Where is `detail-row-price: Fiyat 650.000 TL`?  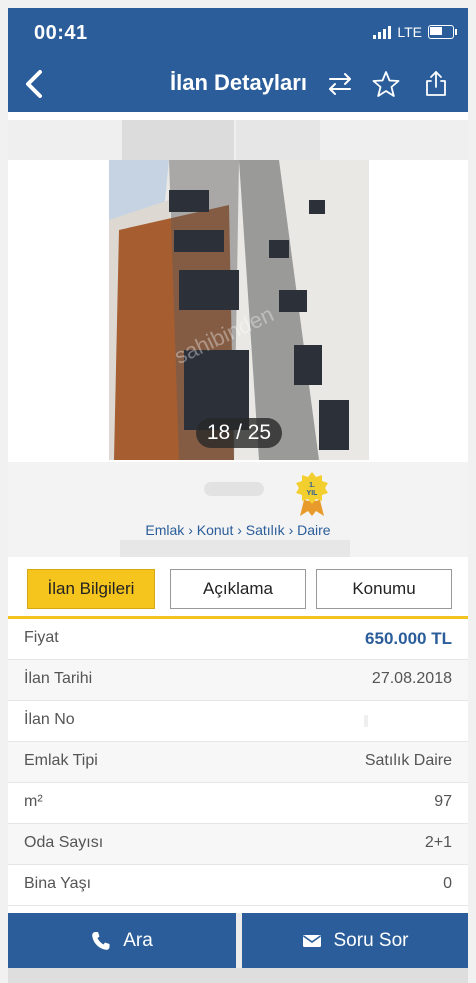
detail-row-price: Fiyat 650.000 TL is located at coordinates (238, 639).